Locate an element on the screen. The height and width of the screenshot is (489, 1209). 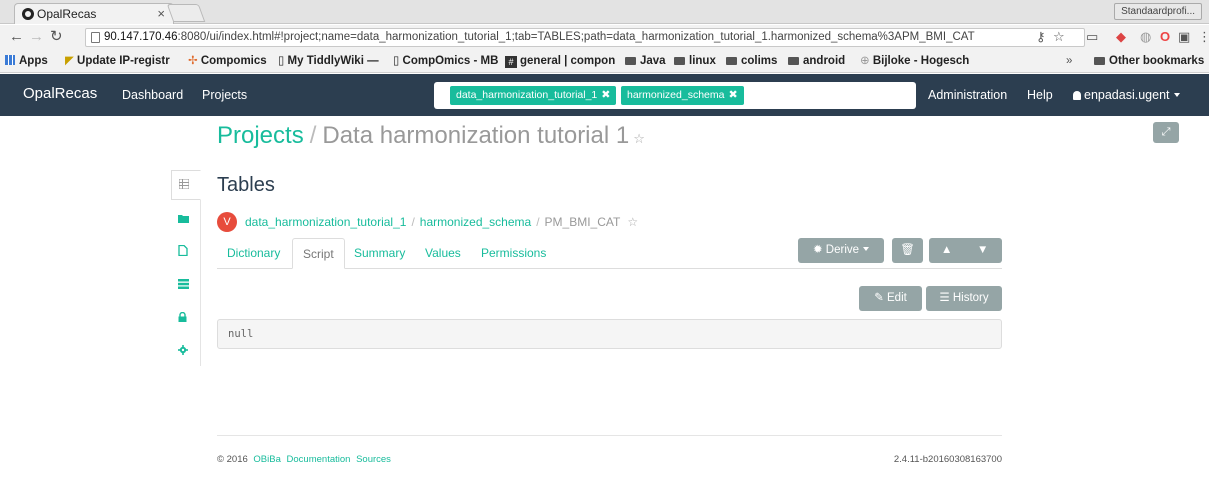
previous-variable-icon: ▲ is located at coordinates (946, 250).